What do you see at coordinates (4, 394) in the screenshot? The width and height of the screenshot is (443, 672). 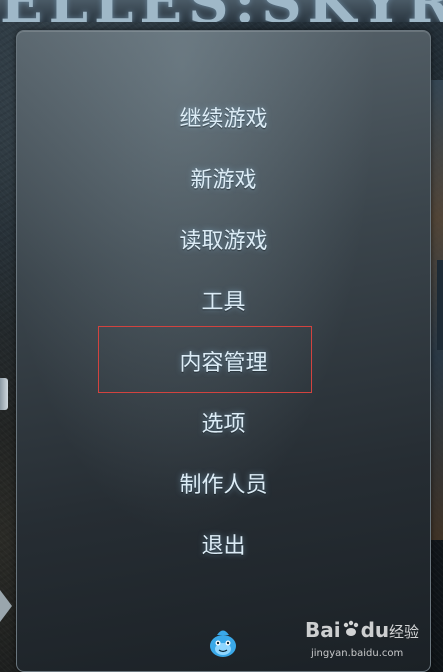 I see `left-side-tab` at bounding box center [4, 394].